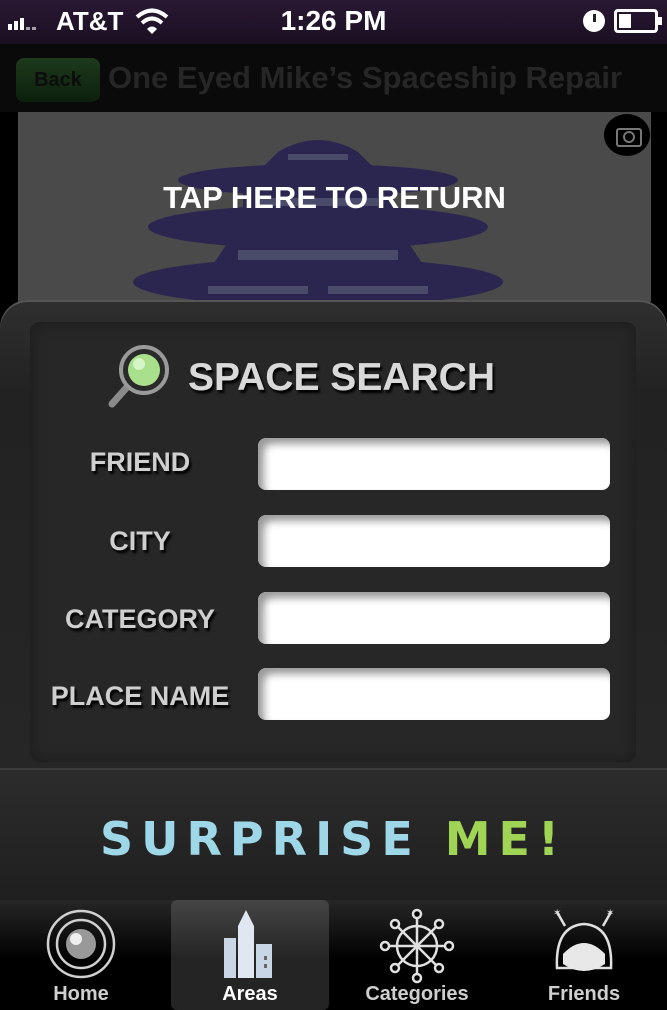 This screenshot has width=667, height=1010. Describe the element at coordinates (417, 946) in the screenshot. I see `network-hub-icon` at that location.